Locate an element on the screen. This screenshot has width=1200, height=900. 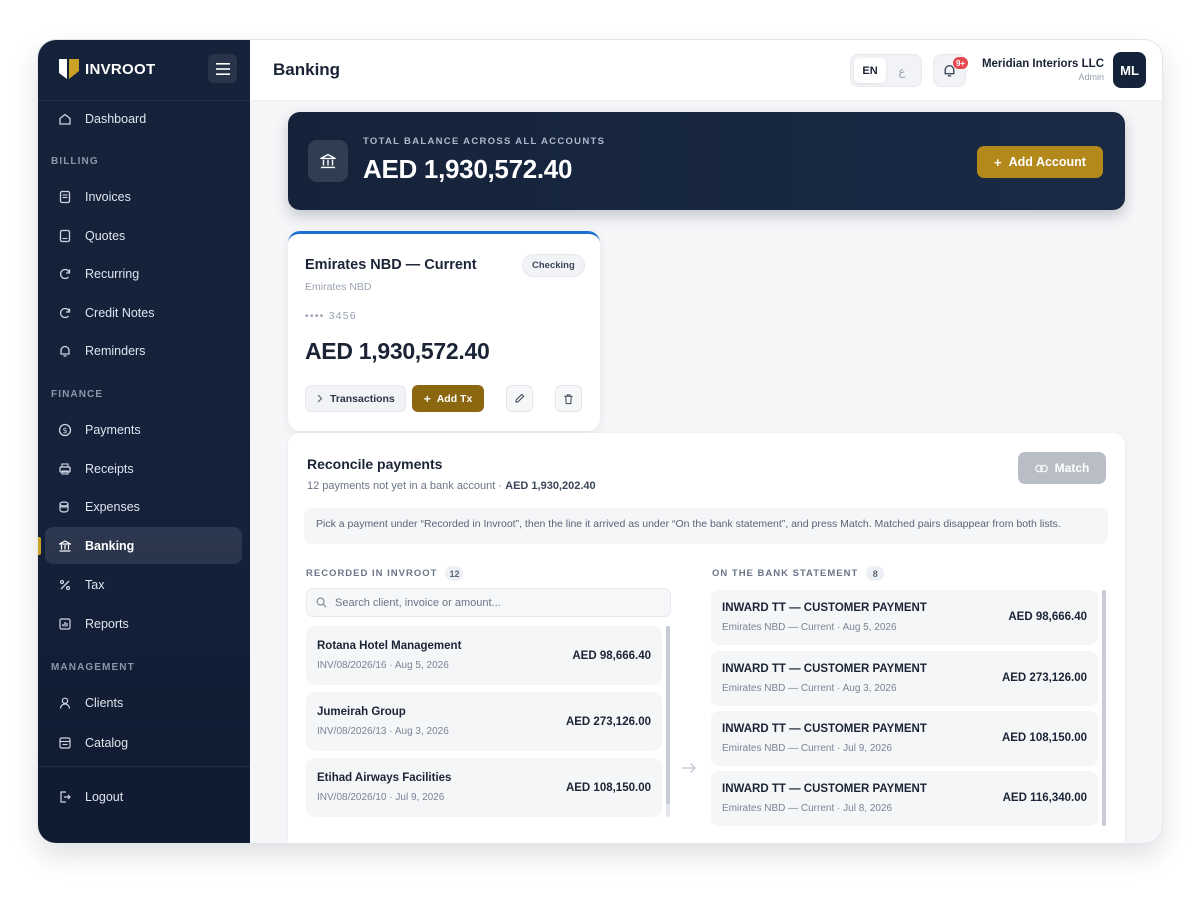
sidebar-item-dashboard: Dashboard is located at coordinates (143, 118).